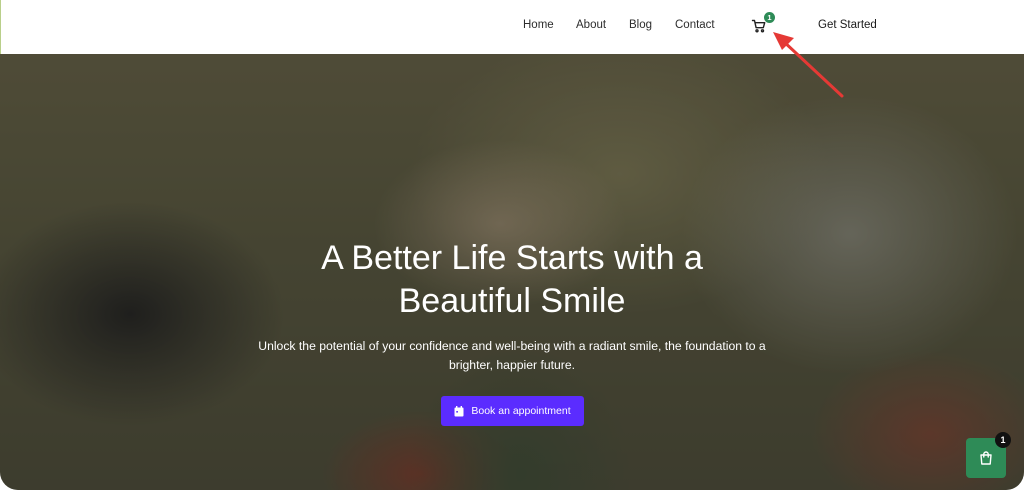  I want to click on book-appointment-button: Book an appointment, so click(512, 411).